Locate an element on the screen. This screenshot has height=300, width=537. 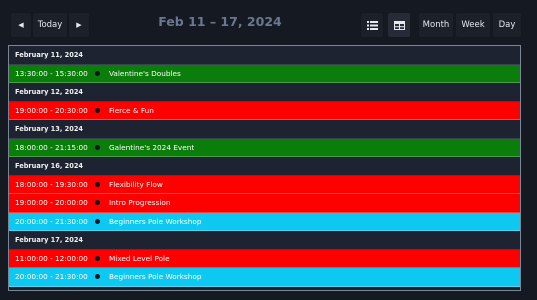
event-time: 19:00:00 - 20:00:00 is located at coordinates (51, 203).